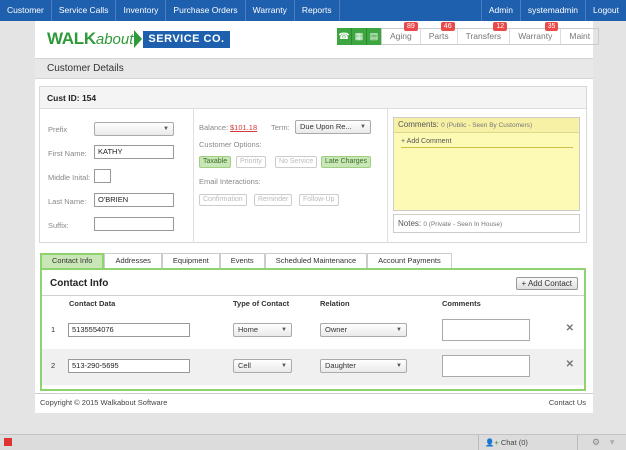  Describe the element at coordinates (67, 201) in the screenshot. I see `last-name-label: Last Name:` at that location.